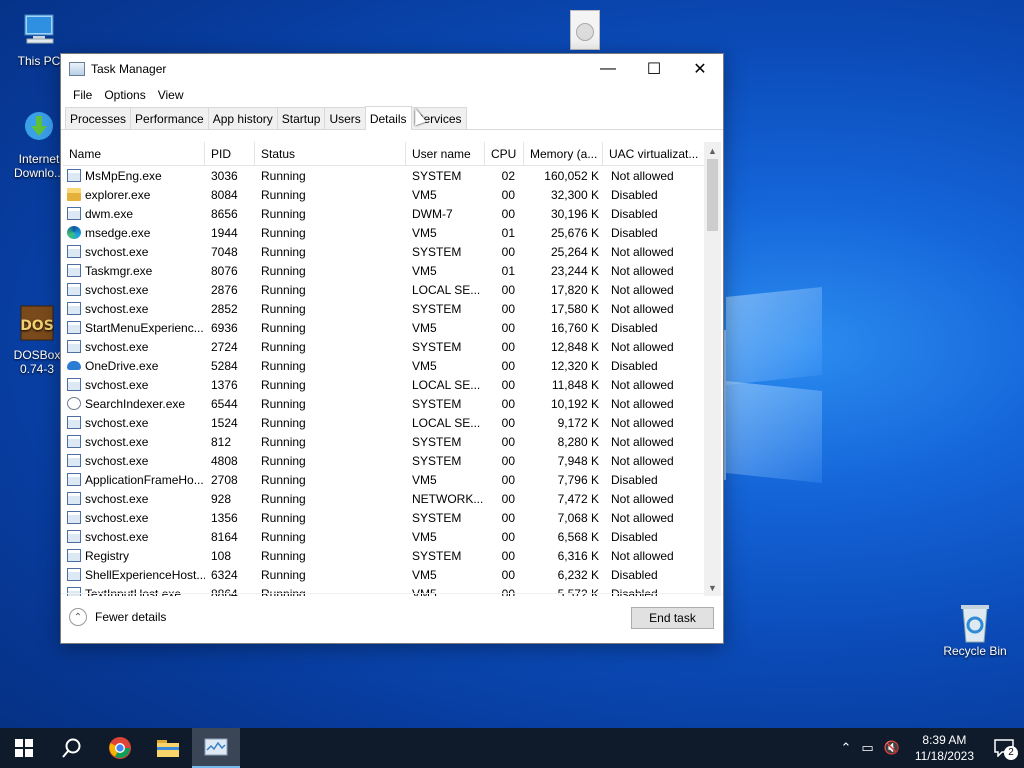 This screenshot has width=1024, height=768. I want to click on tab-app-history: App history, so click(242, 118).